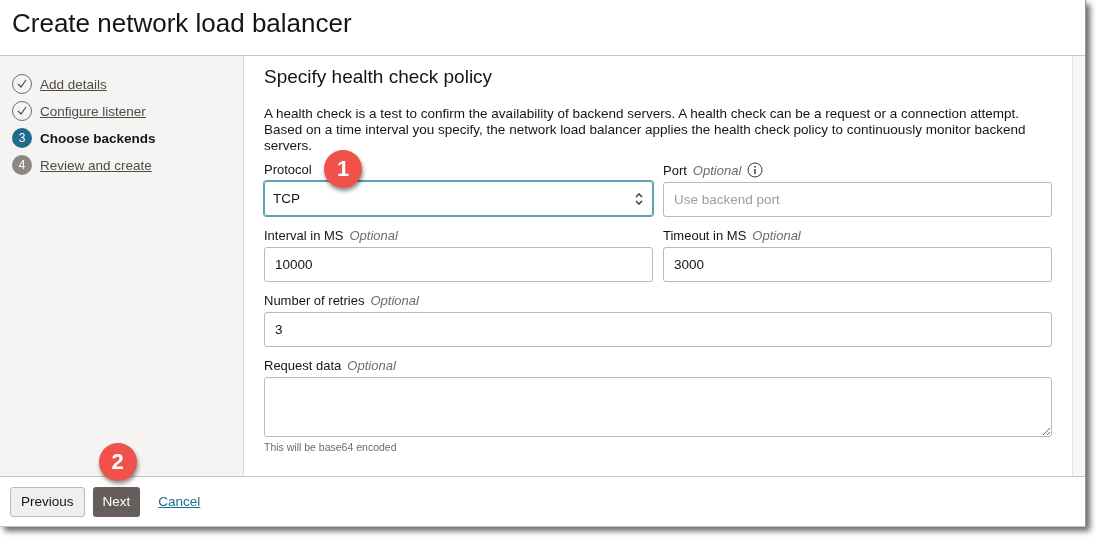  I want to click on up-down-caret-icon, so click(639, 198).